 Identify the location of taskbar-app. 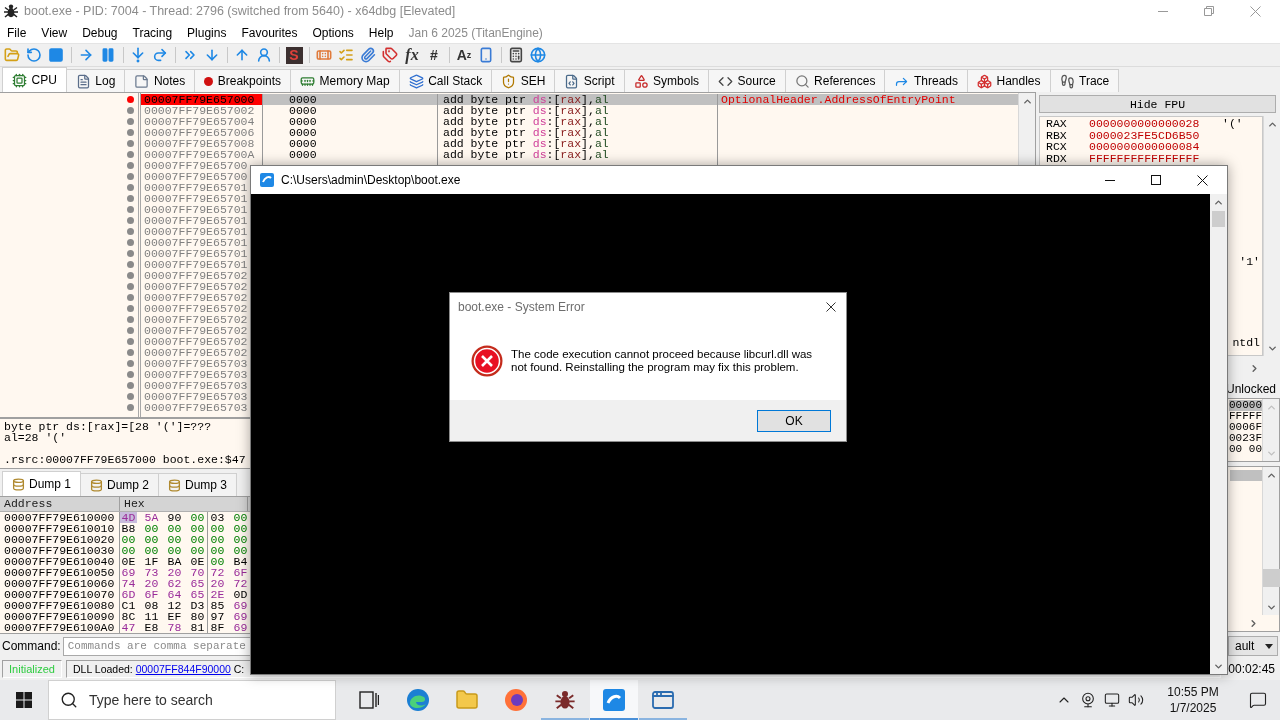
(614, 700).